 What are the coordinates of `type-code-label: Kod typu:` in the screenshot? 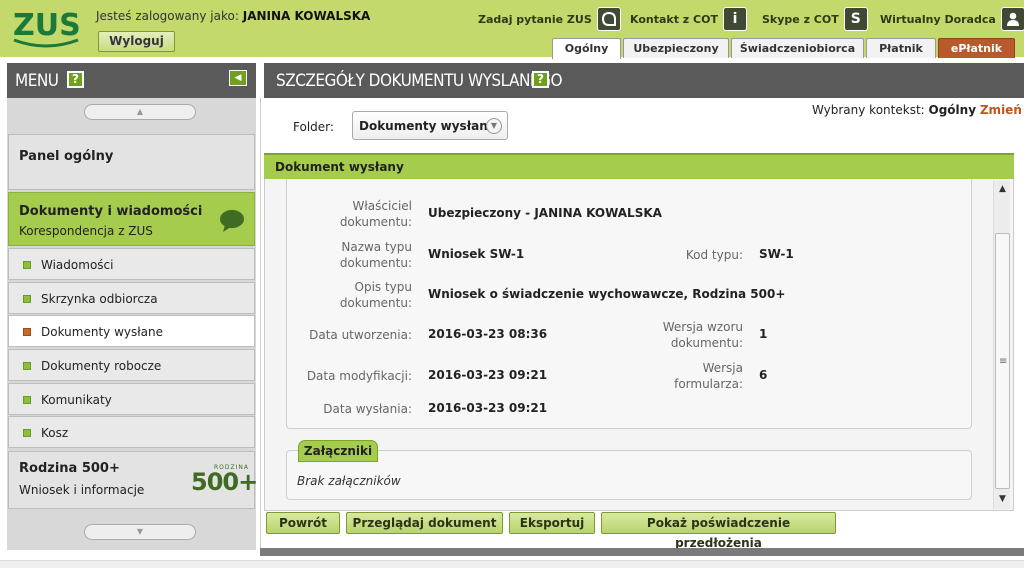 It's located at (714, 255).